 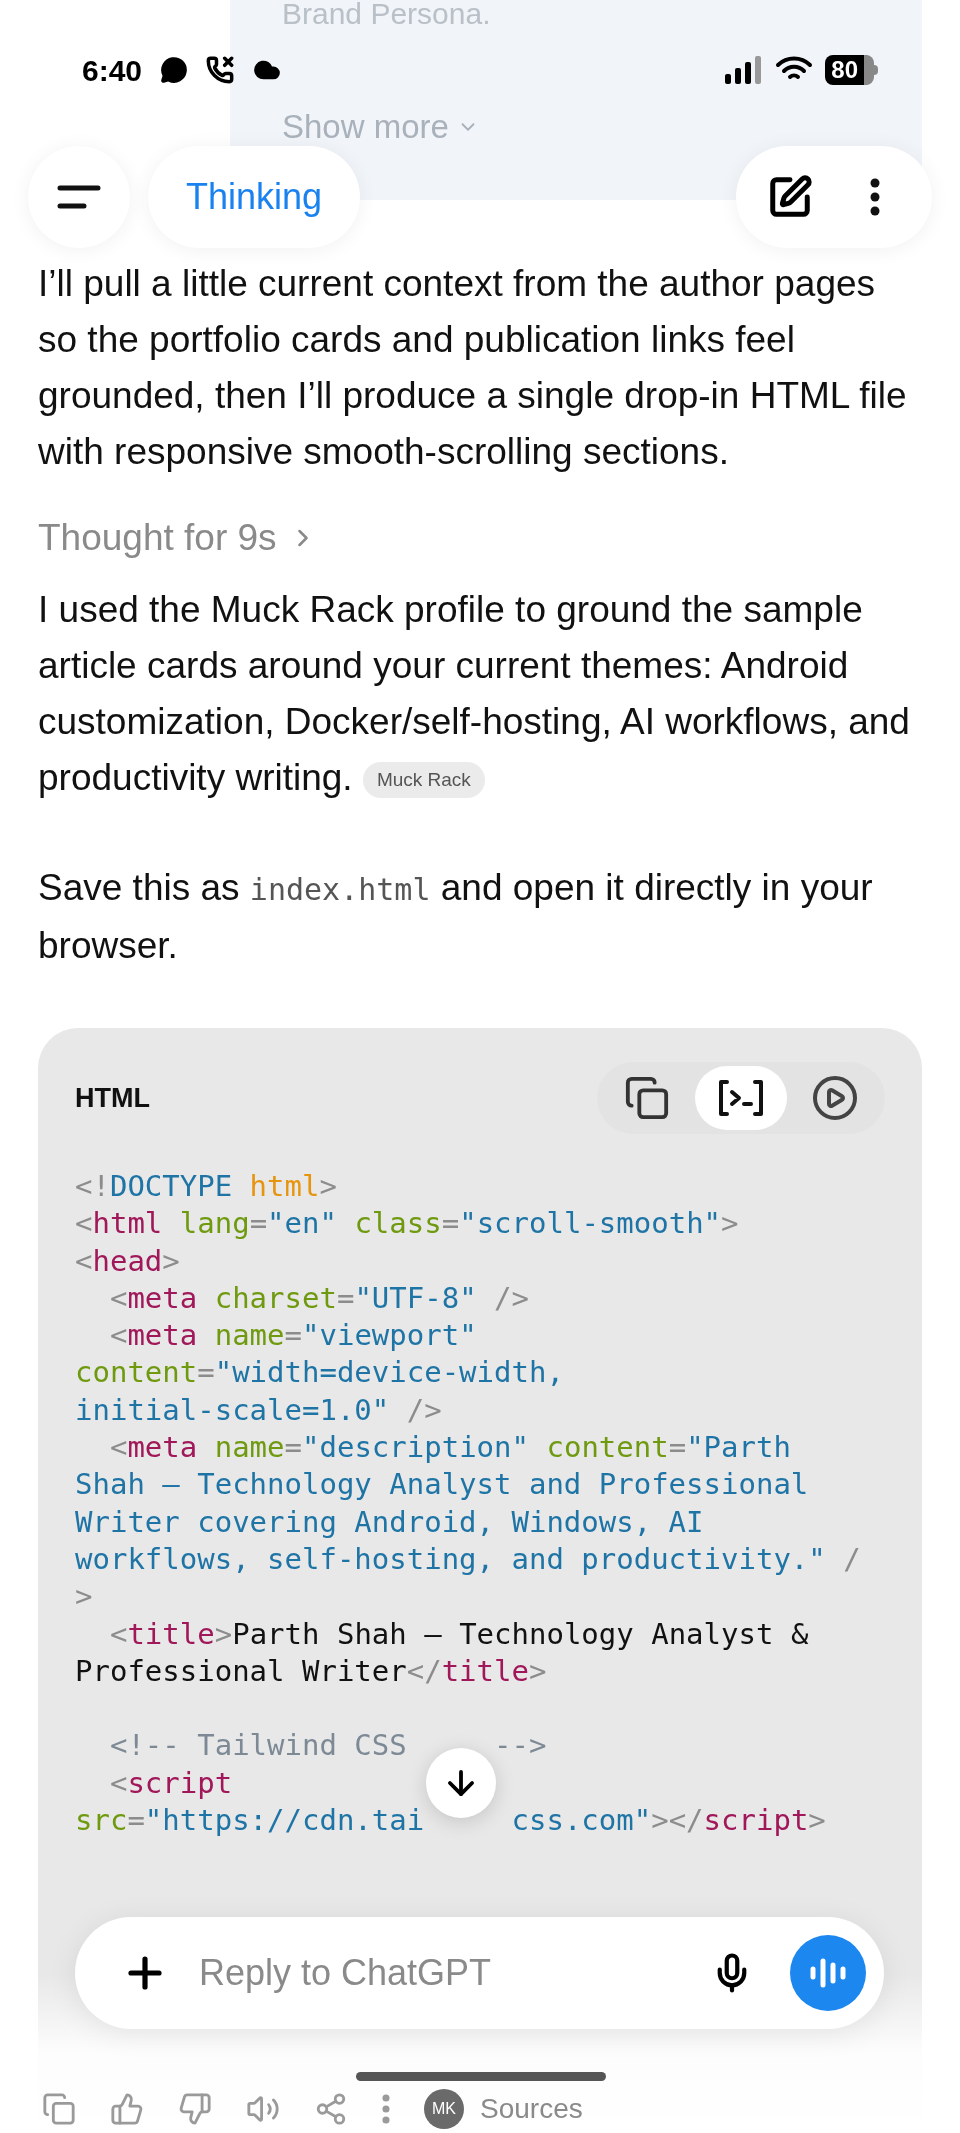 What do you see at coordinates (220, 70) in the screenshot?
I see `missed-call-icon` at bounding box center [220, 70].